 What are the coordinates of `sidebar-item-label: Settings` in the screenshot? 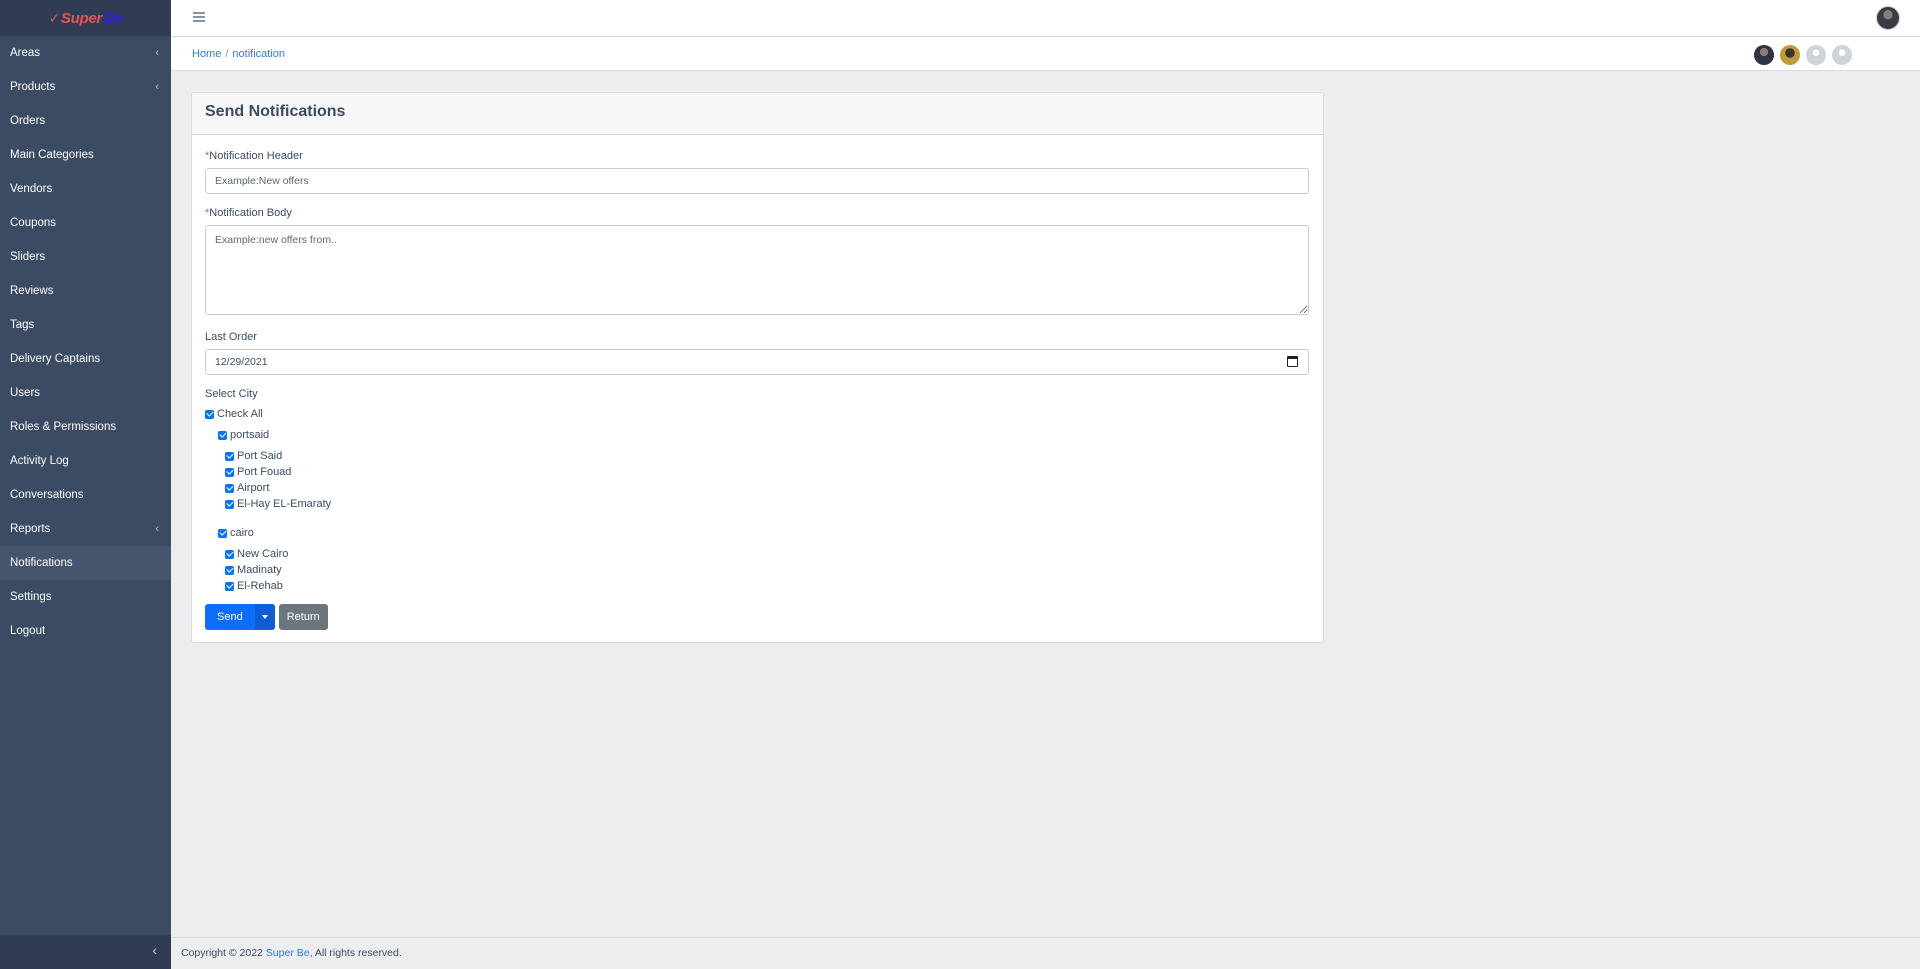 It's located at (31, 597).